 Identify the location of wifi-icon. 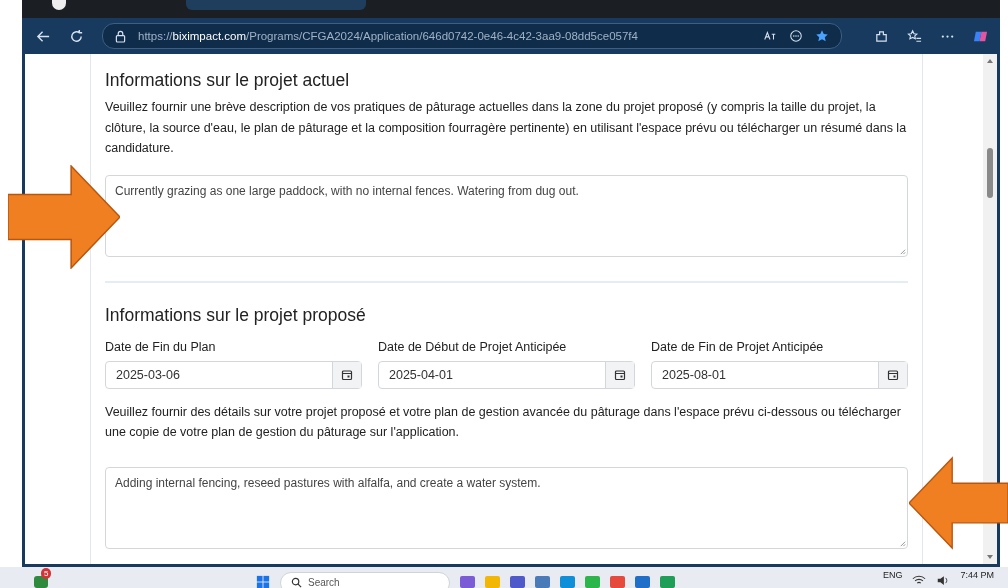
(919, 580).